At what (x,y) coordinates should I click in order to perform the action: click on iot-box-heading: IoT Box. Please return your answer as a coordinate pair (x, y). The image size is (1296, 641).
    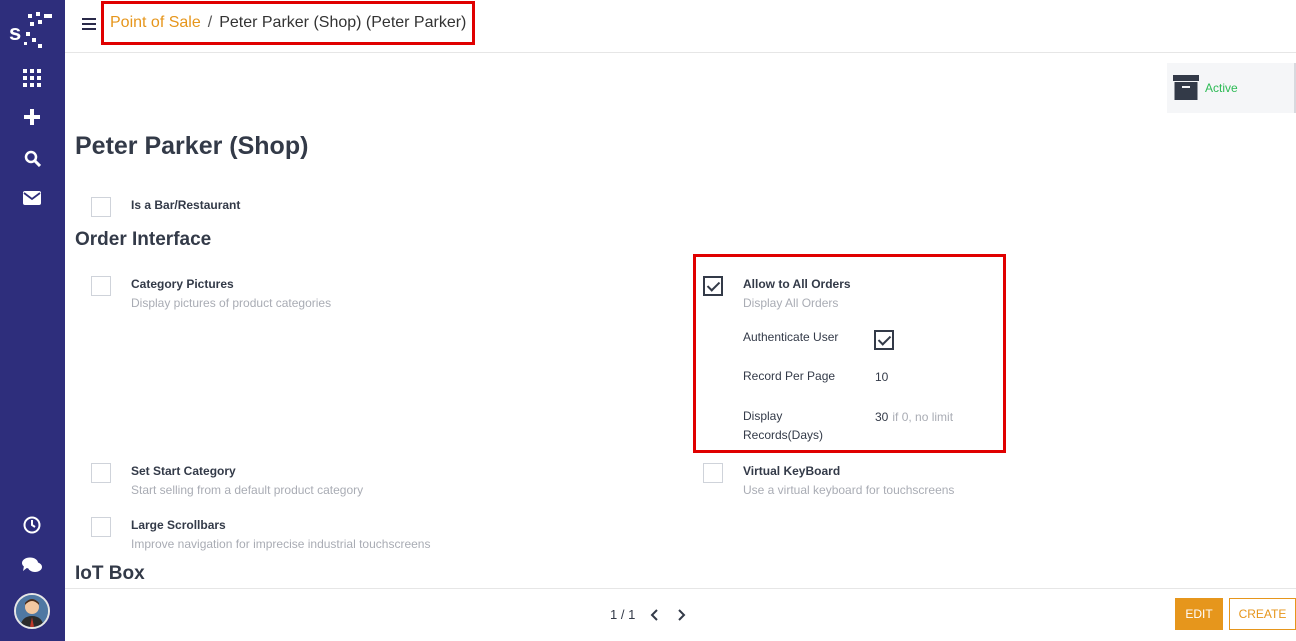
    Looking at the image, I should click on (110, 573).